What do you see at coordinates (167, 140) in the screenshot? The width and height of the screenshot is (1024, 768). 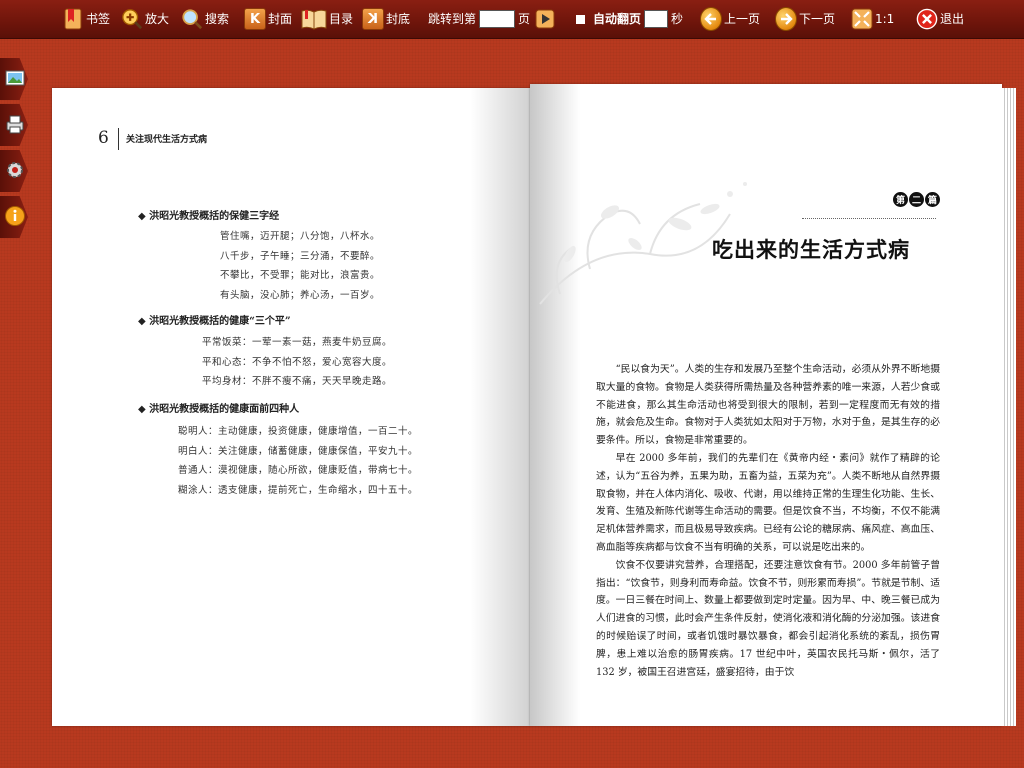 I see `running-head: 关注现代生活方式病` at bounding box center [167, 140].